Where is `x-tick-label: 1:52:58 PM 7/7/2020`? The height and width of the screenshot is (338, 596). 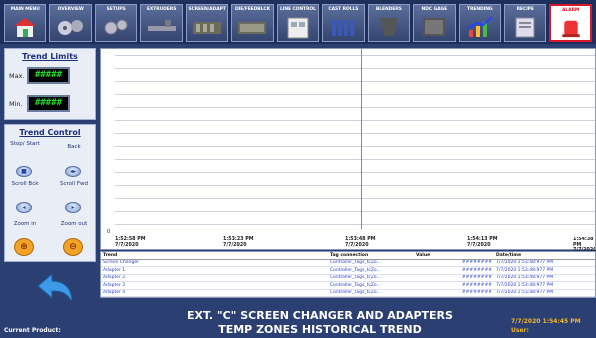
x-tick-label: 1:52:58 PM 7/7/2020 is located at coordinates (130, 242).